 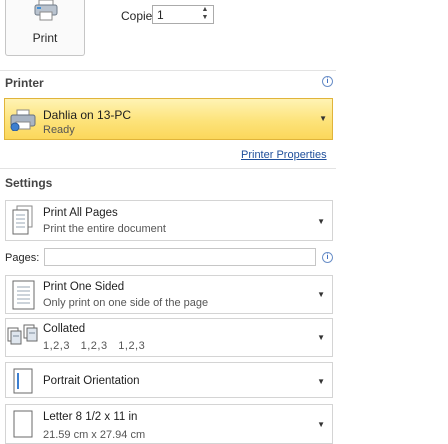 I want to click on printer-select: Dahlia on 13-PC Ready ▼, so click(x=168, y=119).